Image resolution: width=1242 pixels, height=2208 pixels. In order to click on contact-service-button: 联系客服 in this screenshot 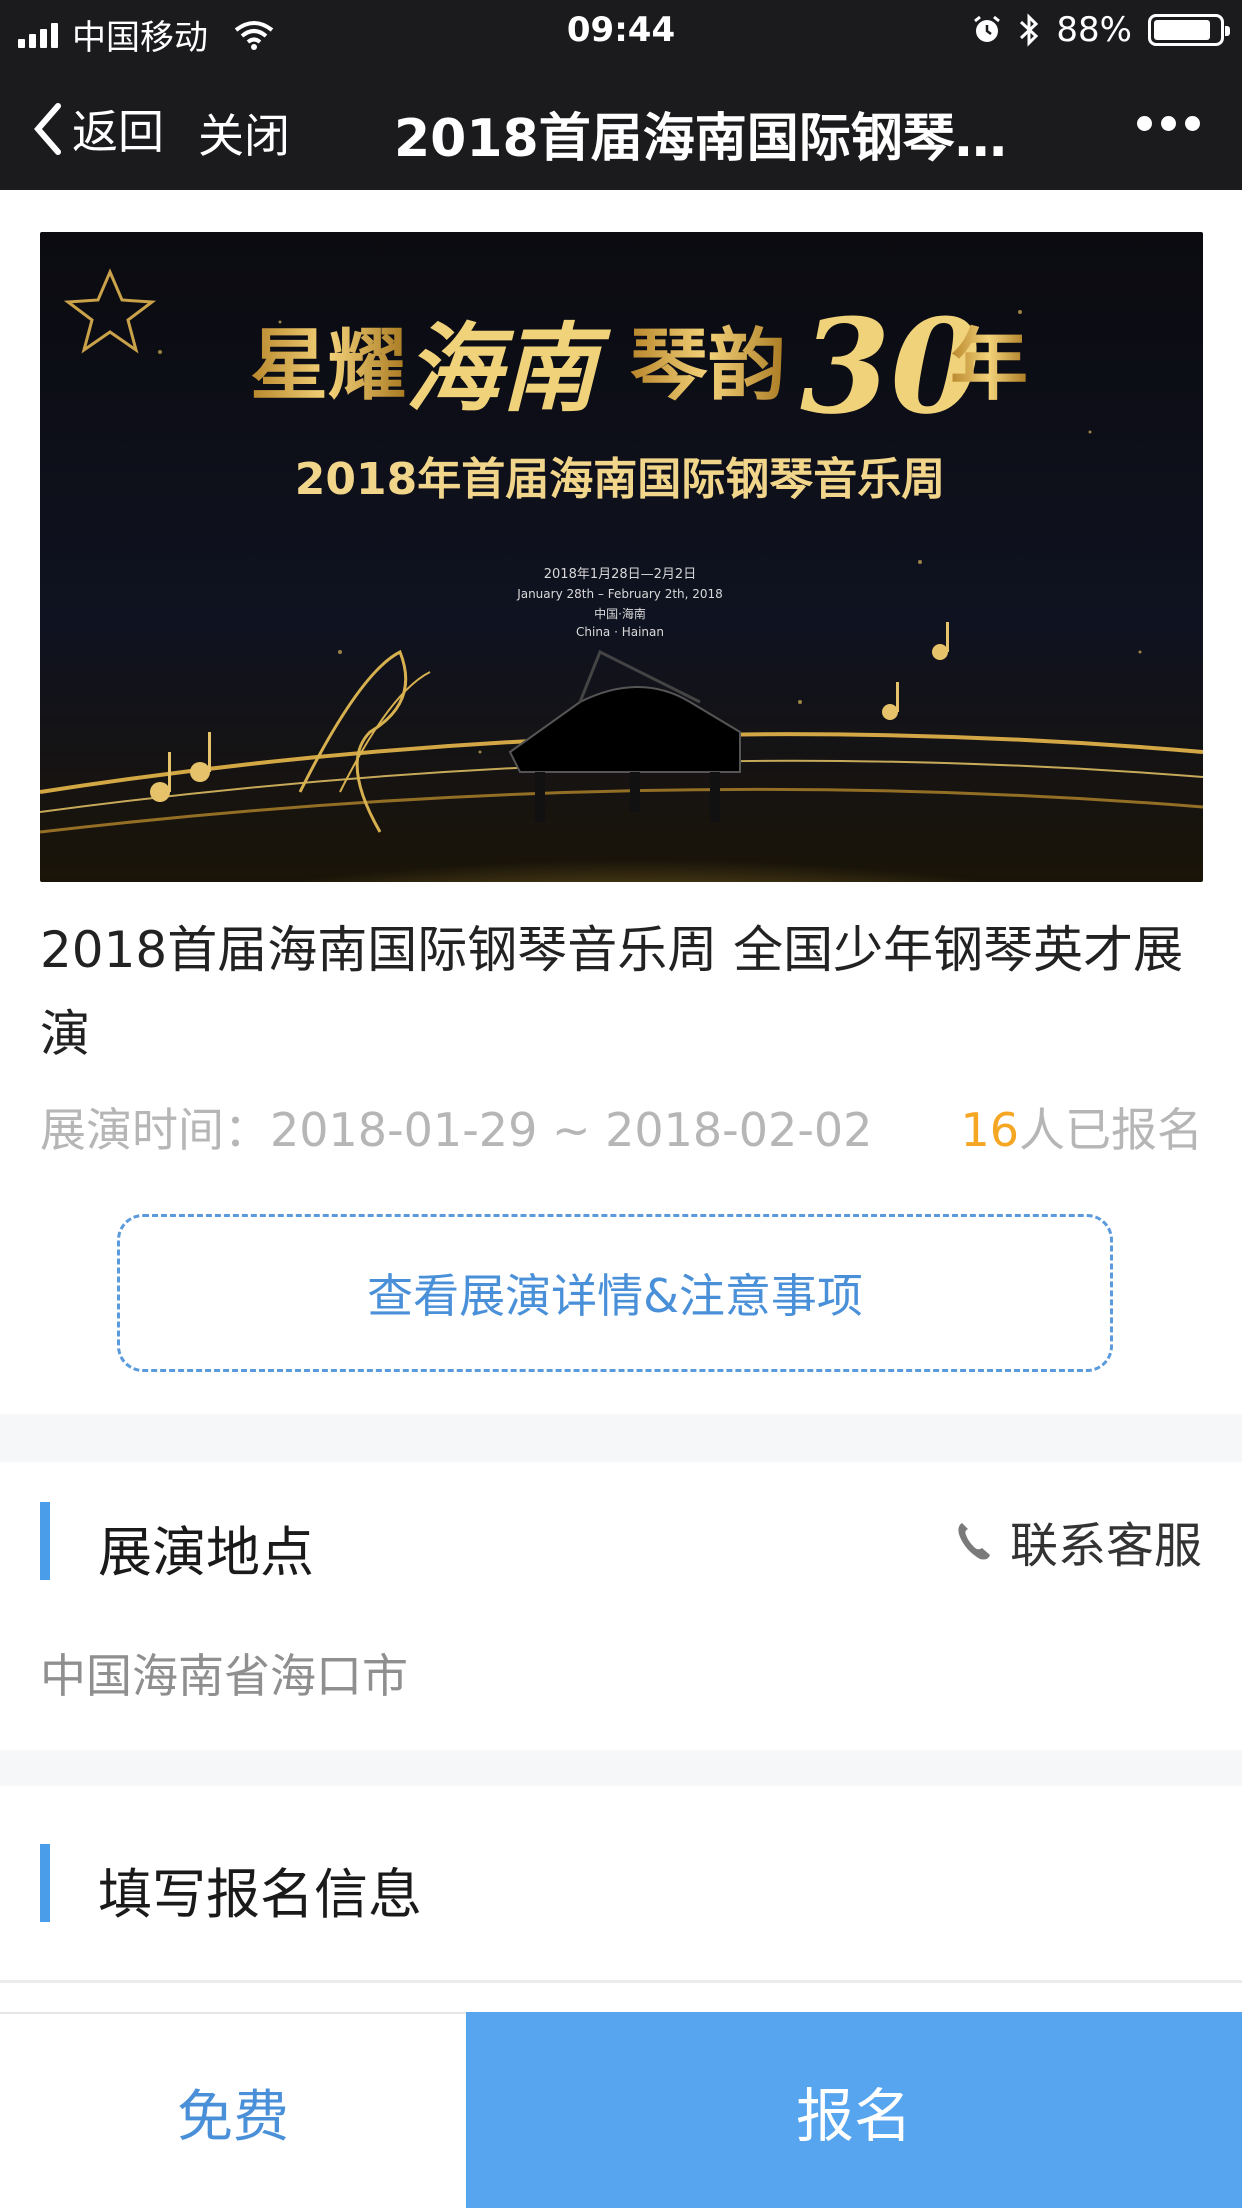, I will do `click(1079, 1541)`.